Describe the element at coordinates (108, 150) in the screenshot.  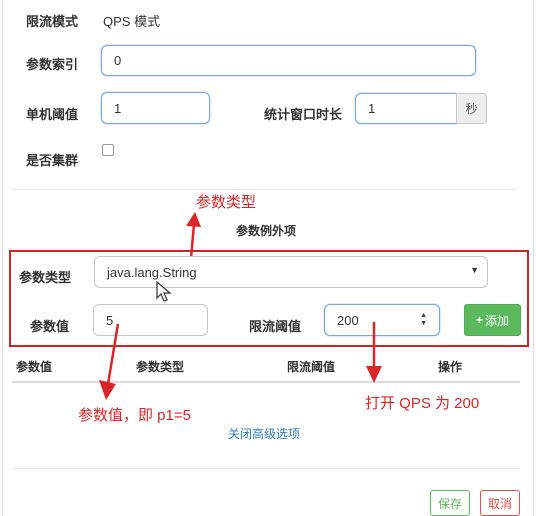
I see `cluster-checkbox` at that location.